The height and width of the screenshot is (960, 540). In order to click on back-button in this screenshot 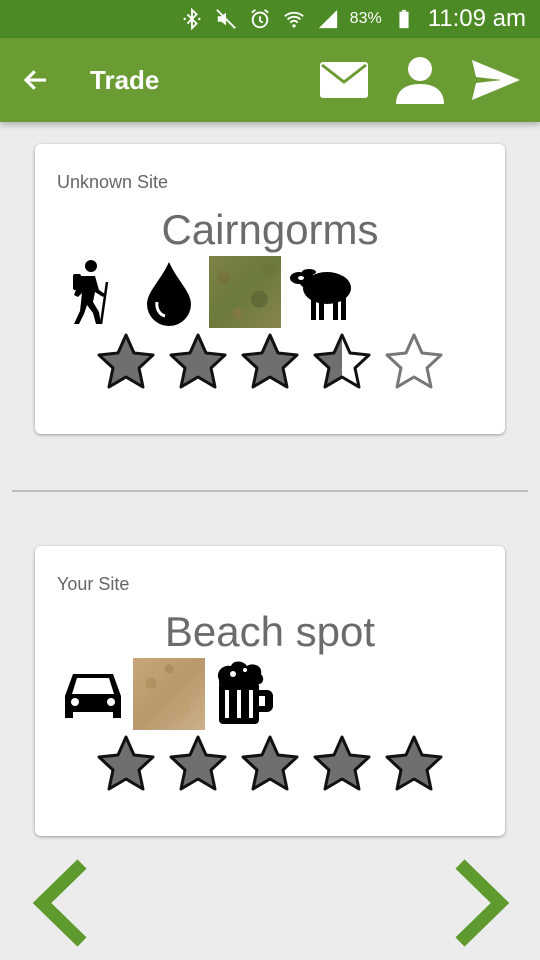, I will do `click(36, 80)`.